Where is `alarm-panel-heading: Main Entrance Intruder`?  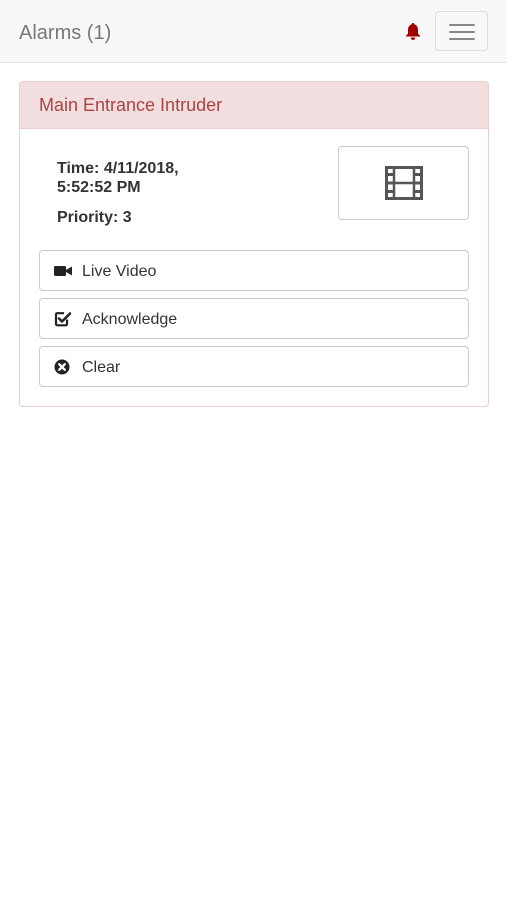 alarm-panel-heading: Main Entrance Intruder is located at coordinates (254, 105).